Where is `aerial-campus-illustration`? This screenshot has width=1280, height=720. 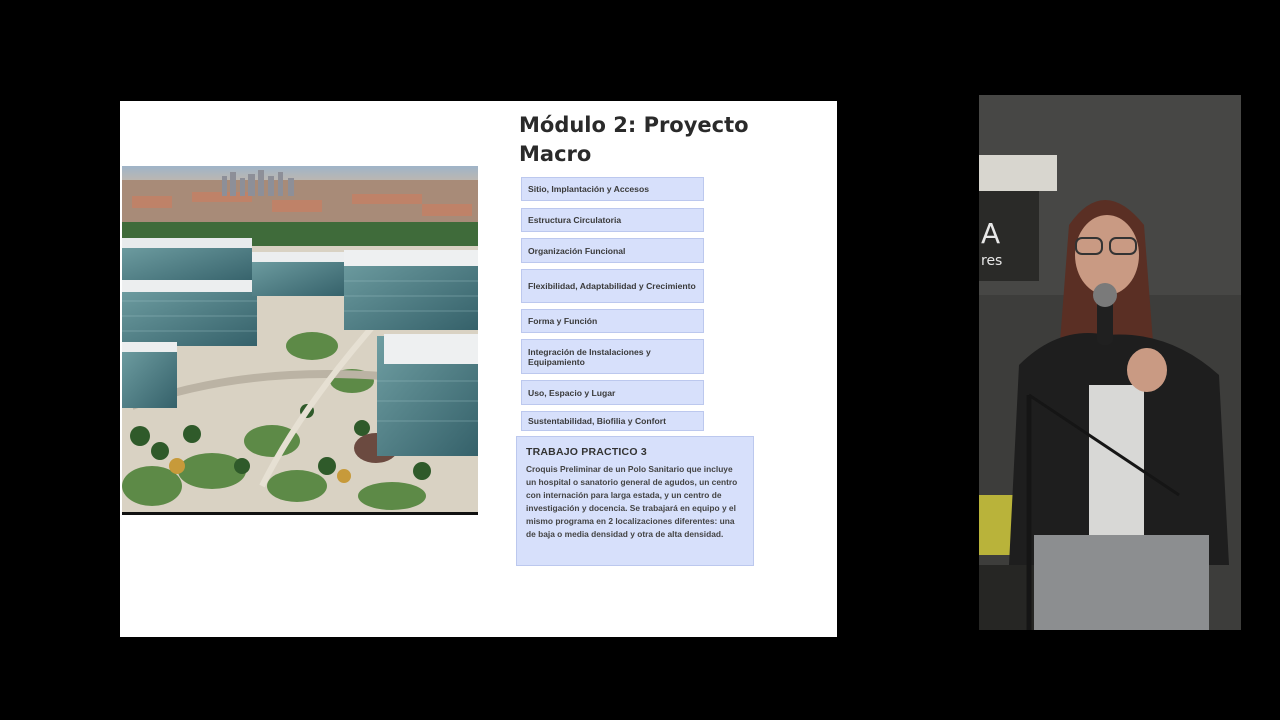 aerial-campus-illustration is located at coordinates (300, 339).